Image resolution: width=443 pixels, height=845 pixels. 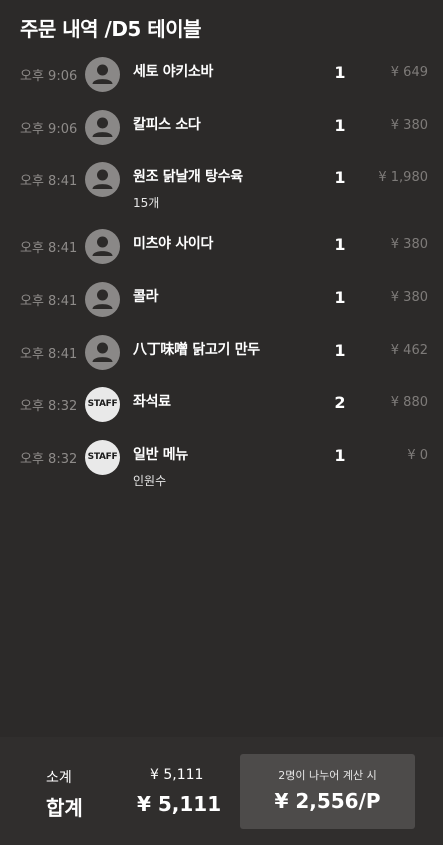 I want to click on order-row: 오후 8:32 STAFF 좌석료 2 ¥ 880, so click(x=221, y=409).